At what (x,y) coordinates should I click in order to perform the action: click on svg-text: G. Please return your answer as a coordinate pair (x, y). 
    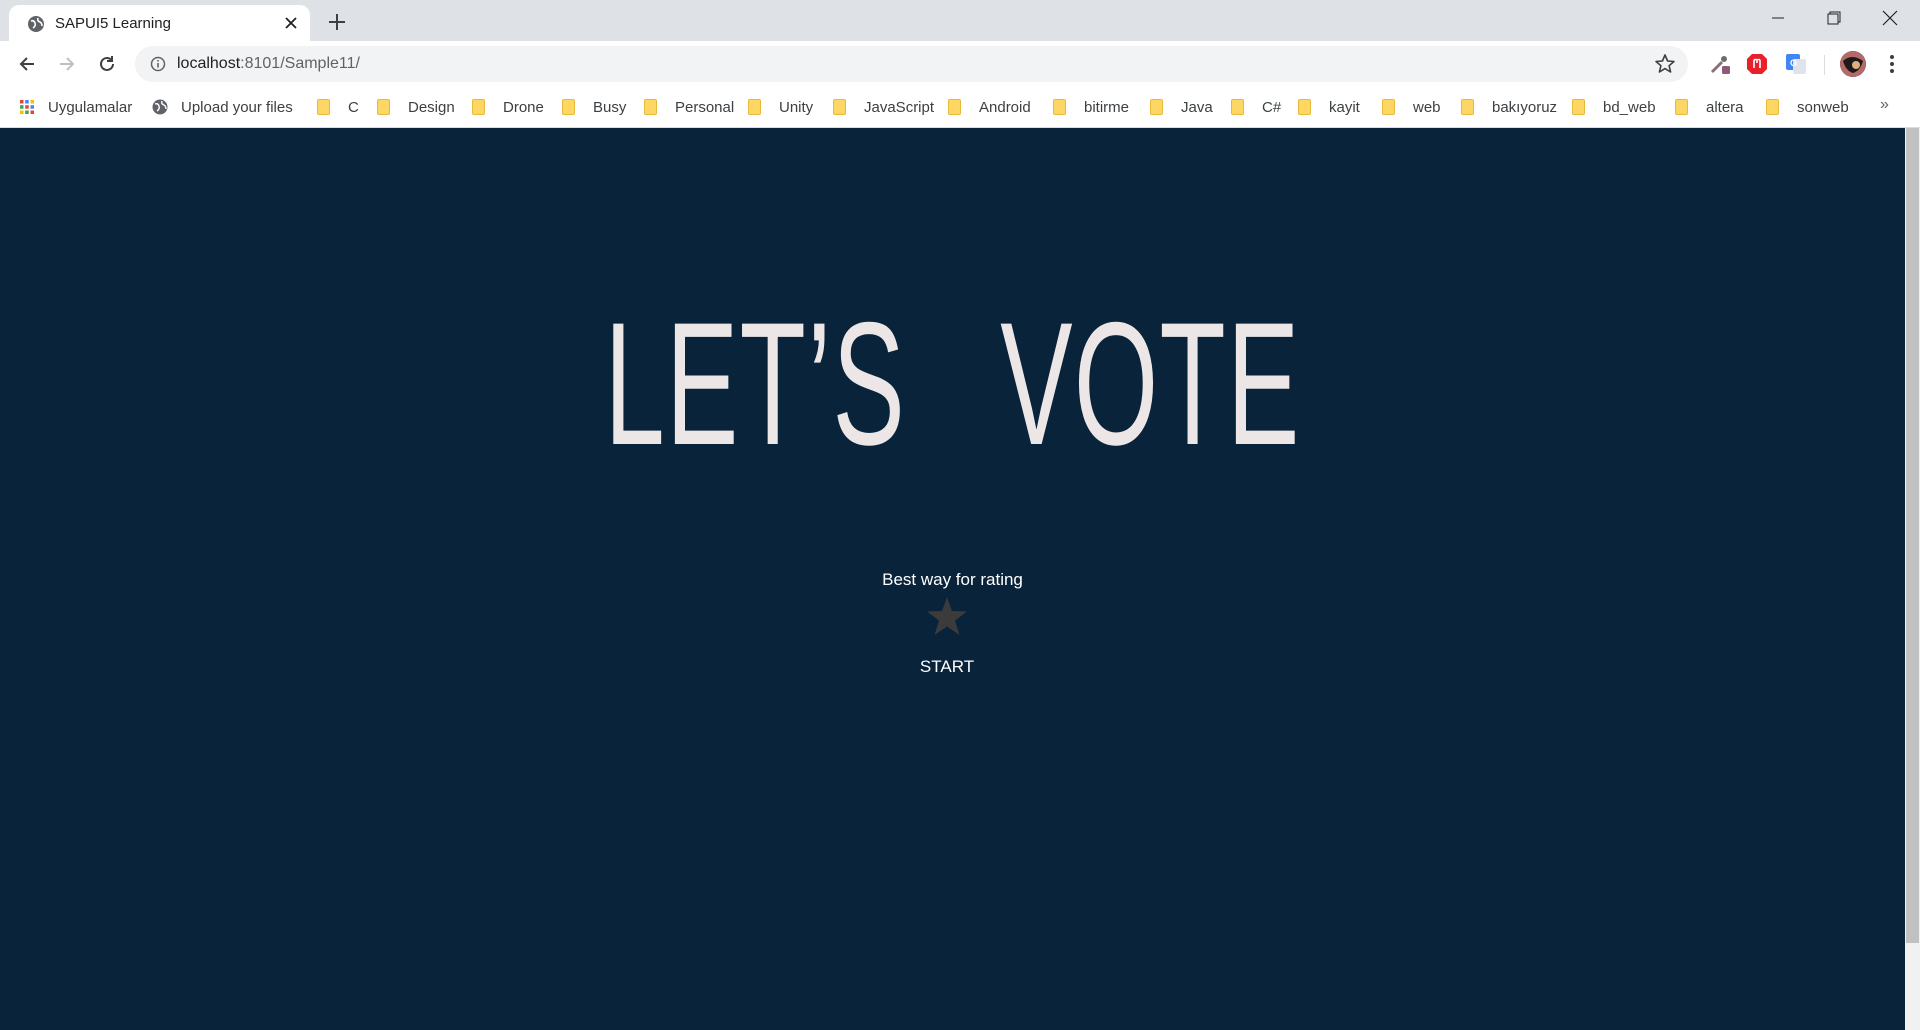
    Looking at the image, I should click on (1793, 63).